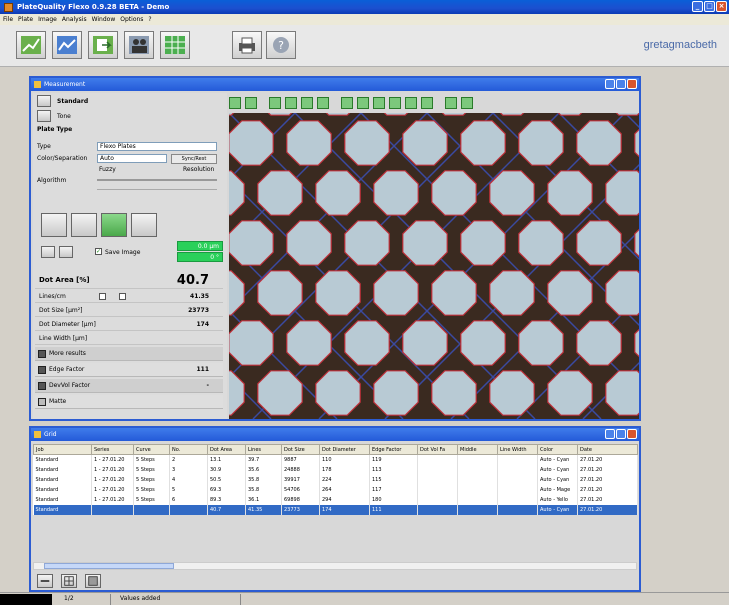 The image size is (729, 605). Describe the element at coordinates (437, 449) in the screenshot. I see `column-header: Dot Vol Fa` at that location.